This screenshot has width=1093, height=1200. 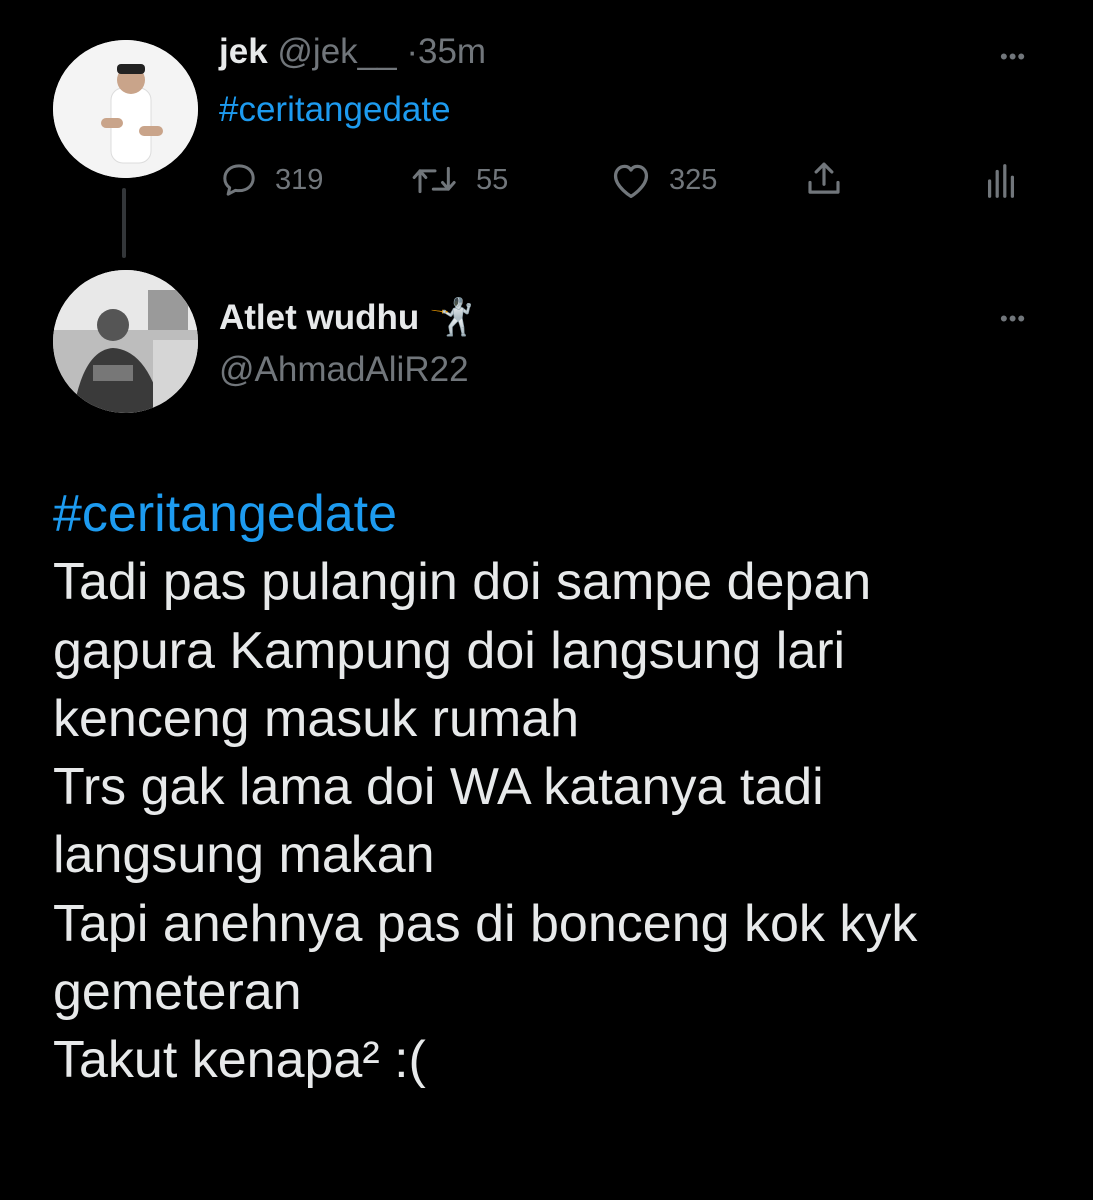 I want to click on share-icon, so click(x=824, y=178).